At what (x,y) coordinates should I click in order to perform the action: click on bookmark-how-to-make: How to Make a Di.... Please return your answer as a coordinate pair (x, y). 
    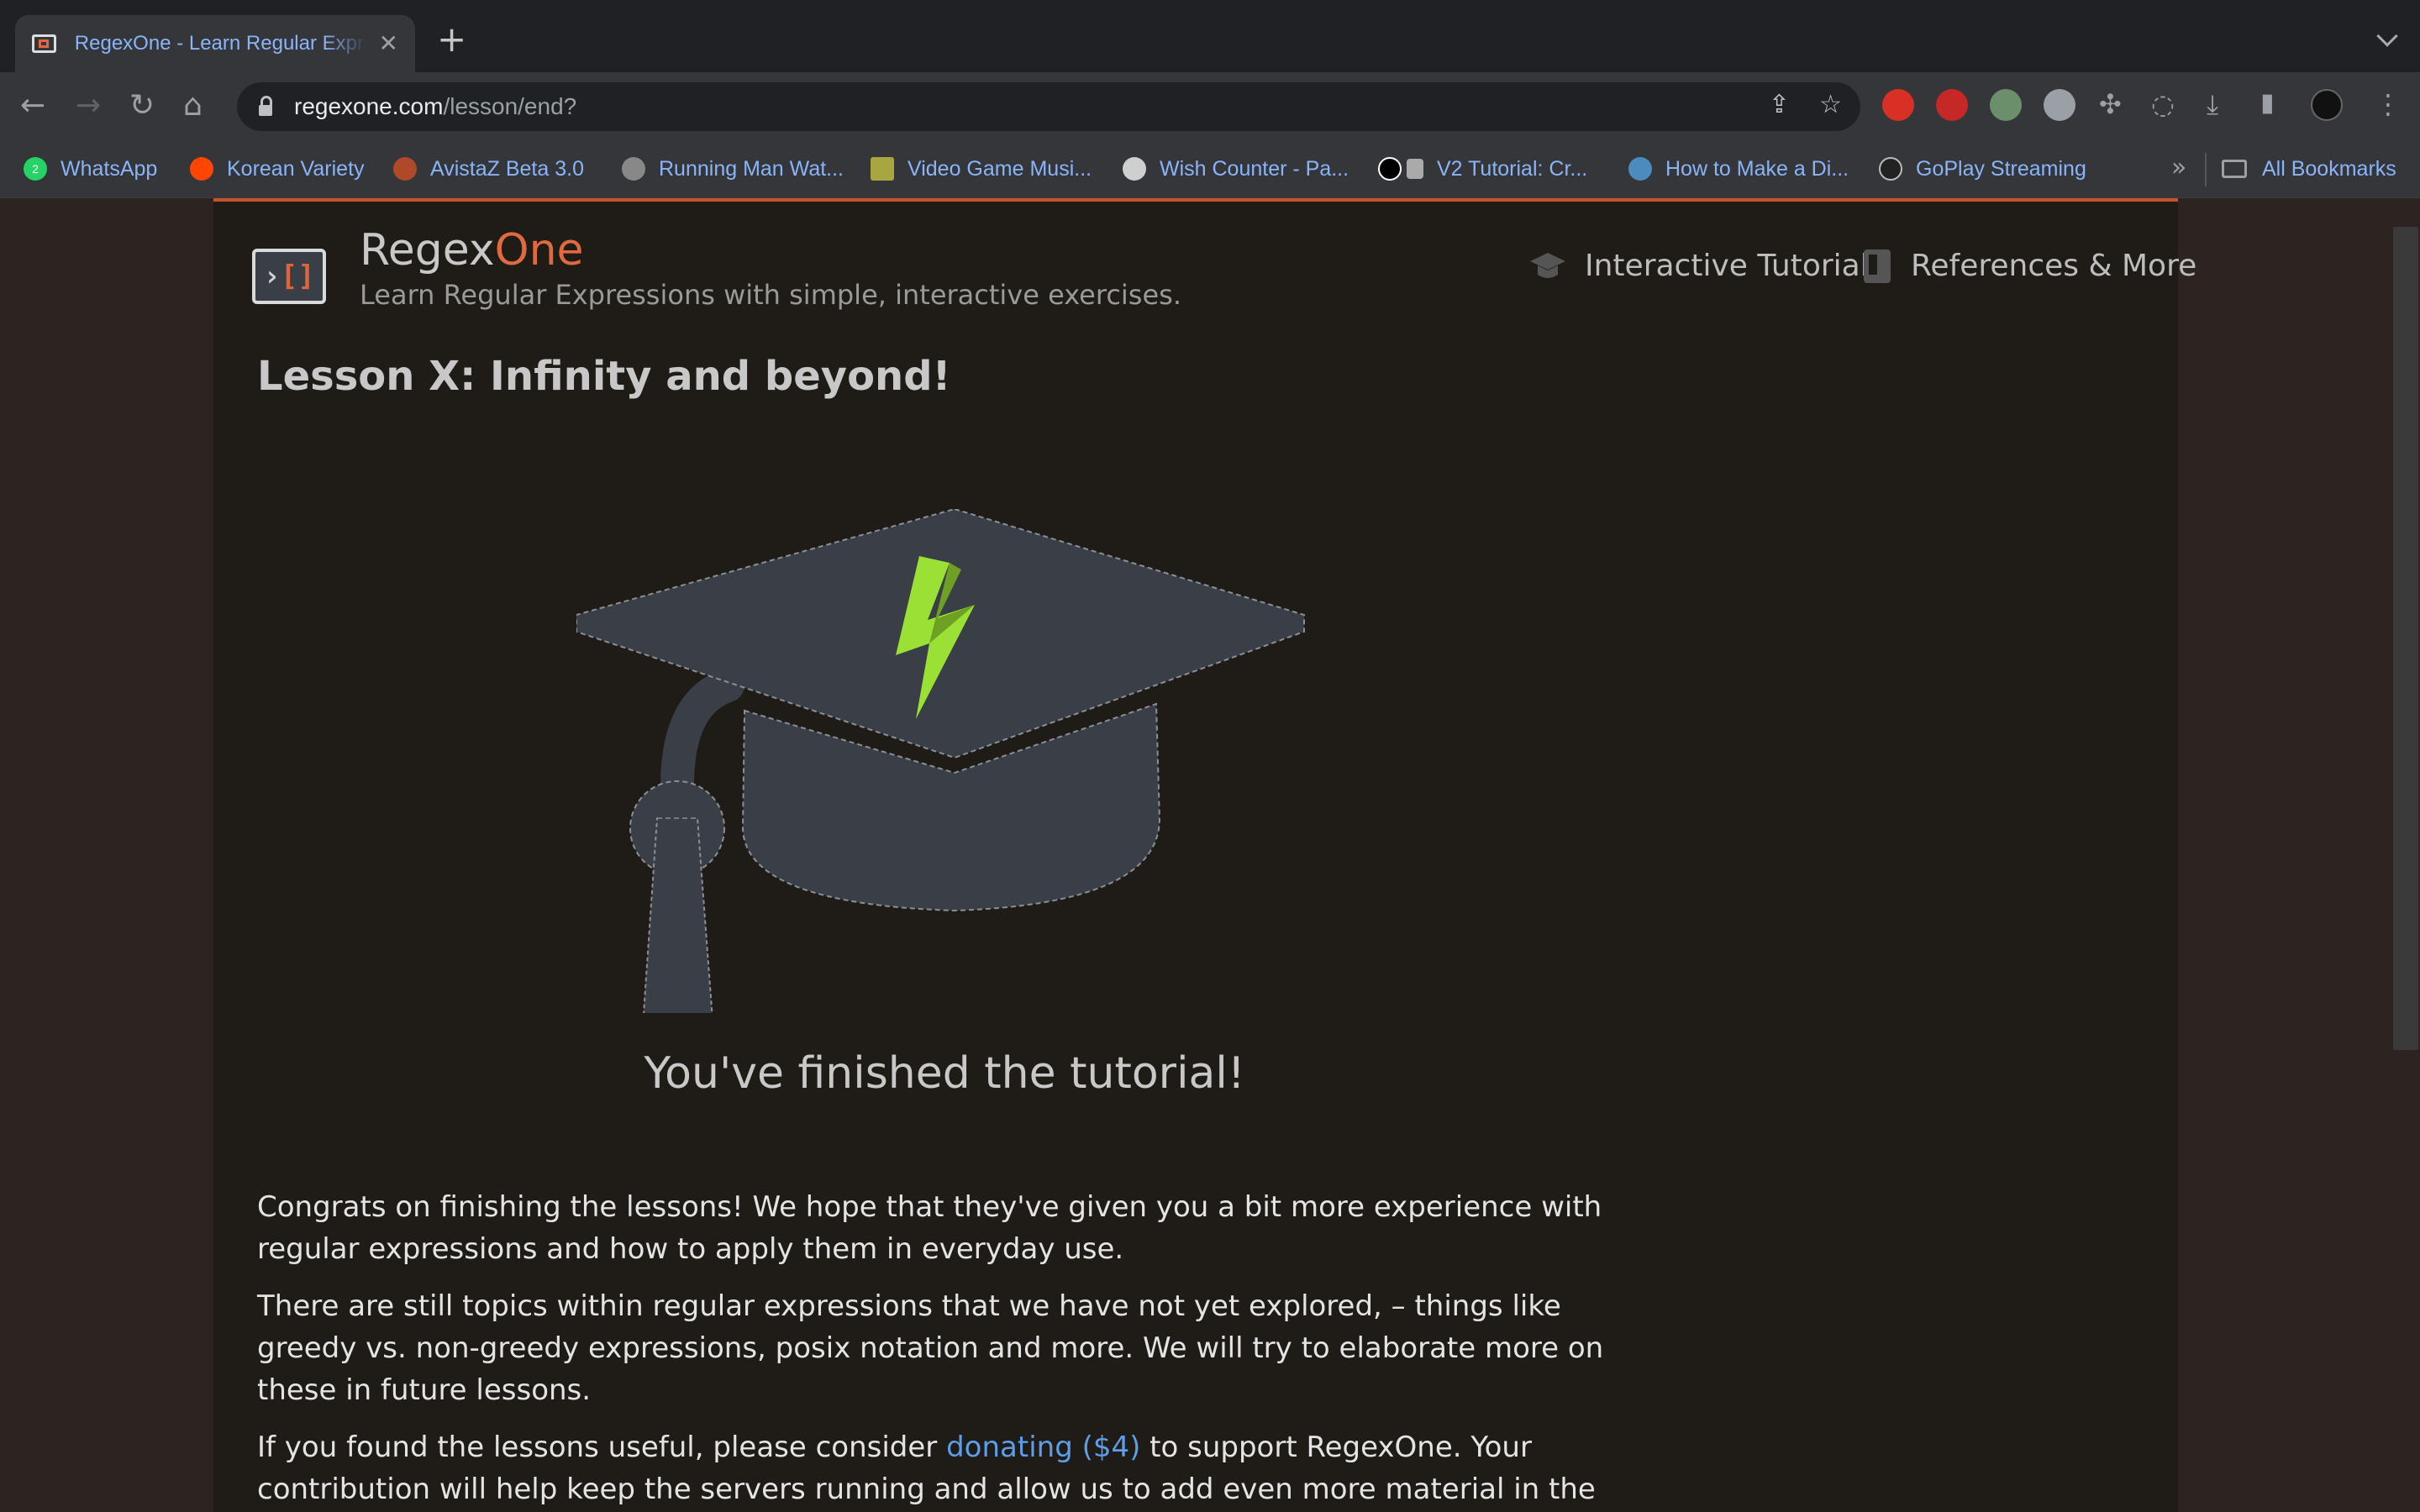
    Looking at the image, I should click on (1739, 169).